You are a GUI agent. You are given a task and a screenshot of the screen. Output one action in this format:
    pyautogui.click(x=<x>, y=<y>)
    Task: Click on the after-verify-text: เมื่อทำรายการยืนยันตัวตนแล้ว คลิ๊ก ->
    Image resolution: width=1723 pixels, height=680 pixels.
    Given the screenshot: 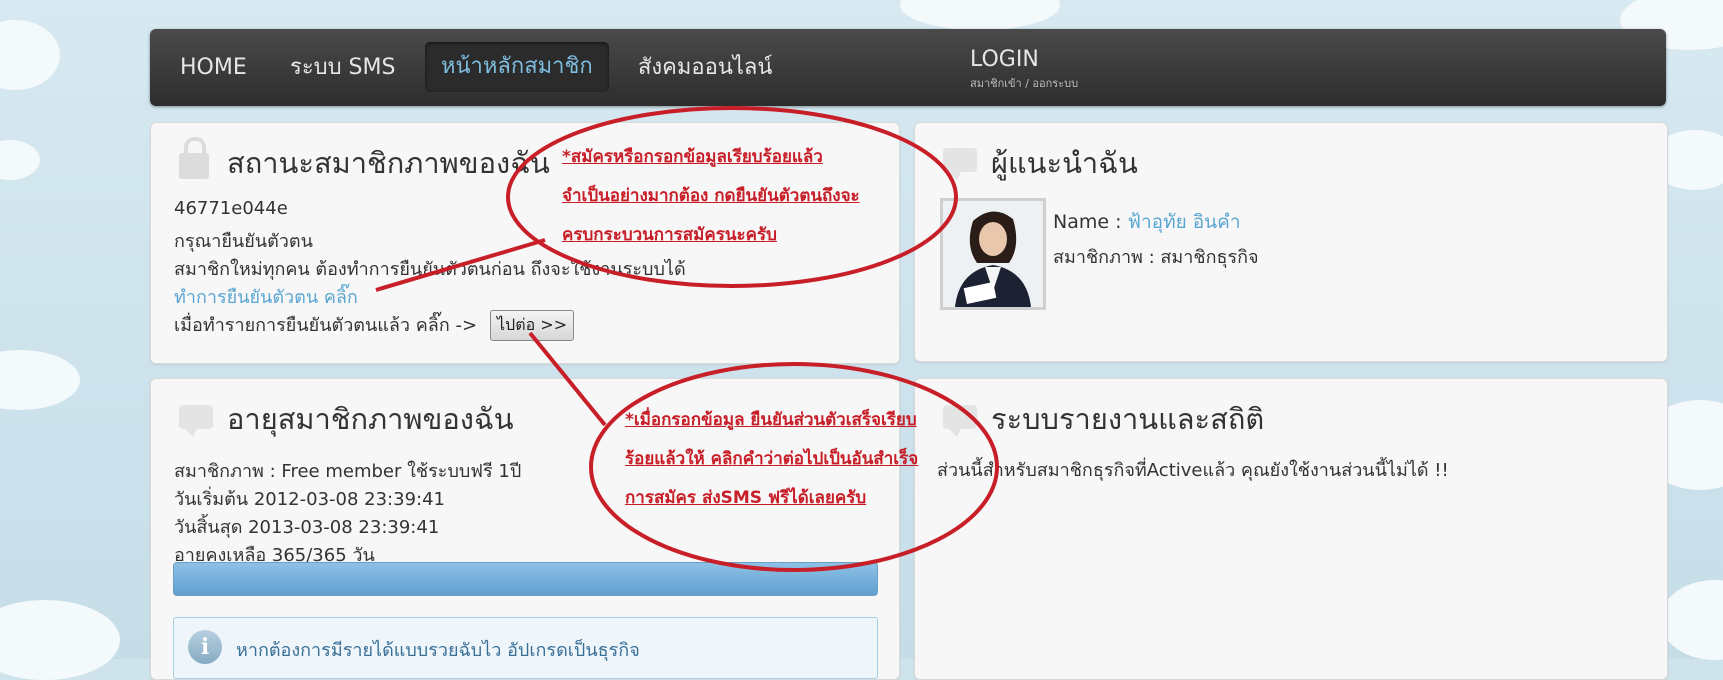 What is the action you would take?
    pyautogui.click(x=326, y=325)
    